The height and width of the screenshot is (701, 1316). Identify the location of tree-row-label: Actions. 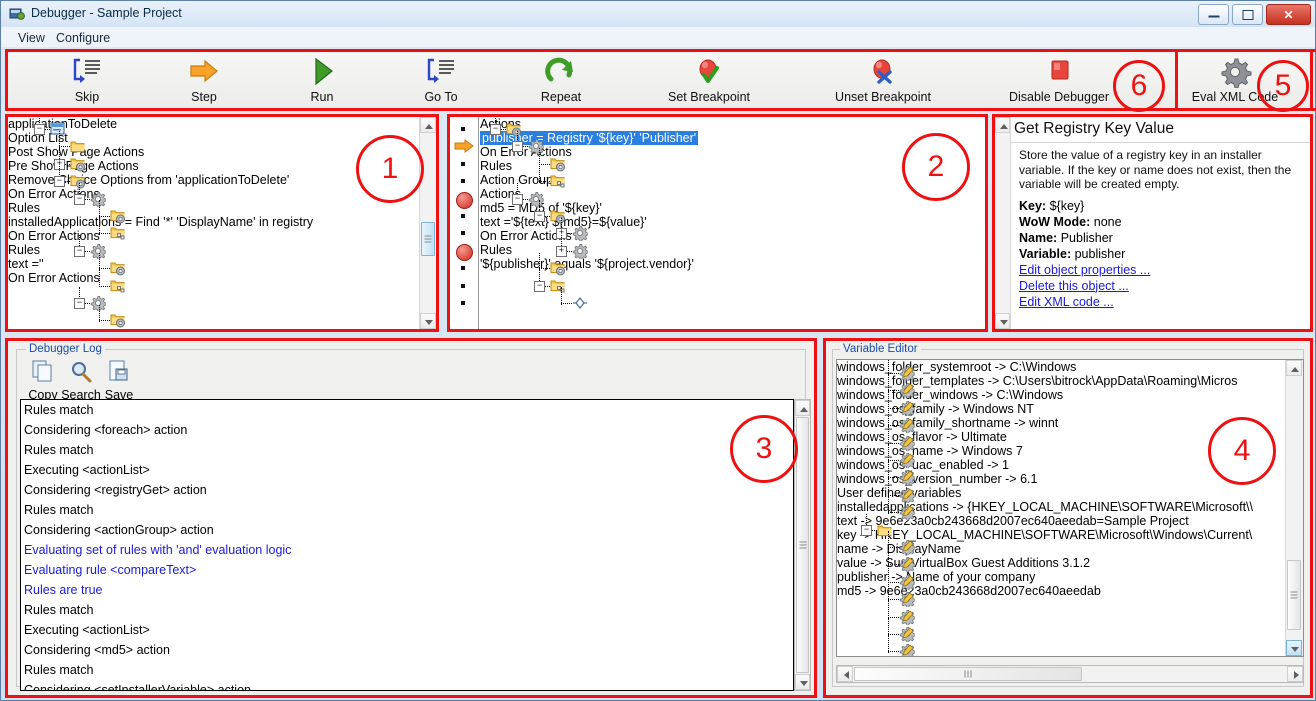
(732, 124).